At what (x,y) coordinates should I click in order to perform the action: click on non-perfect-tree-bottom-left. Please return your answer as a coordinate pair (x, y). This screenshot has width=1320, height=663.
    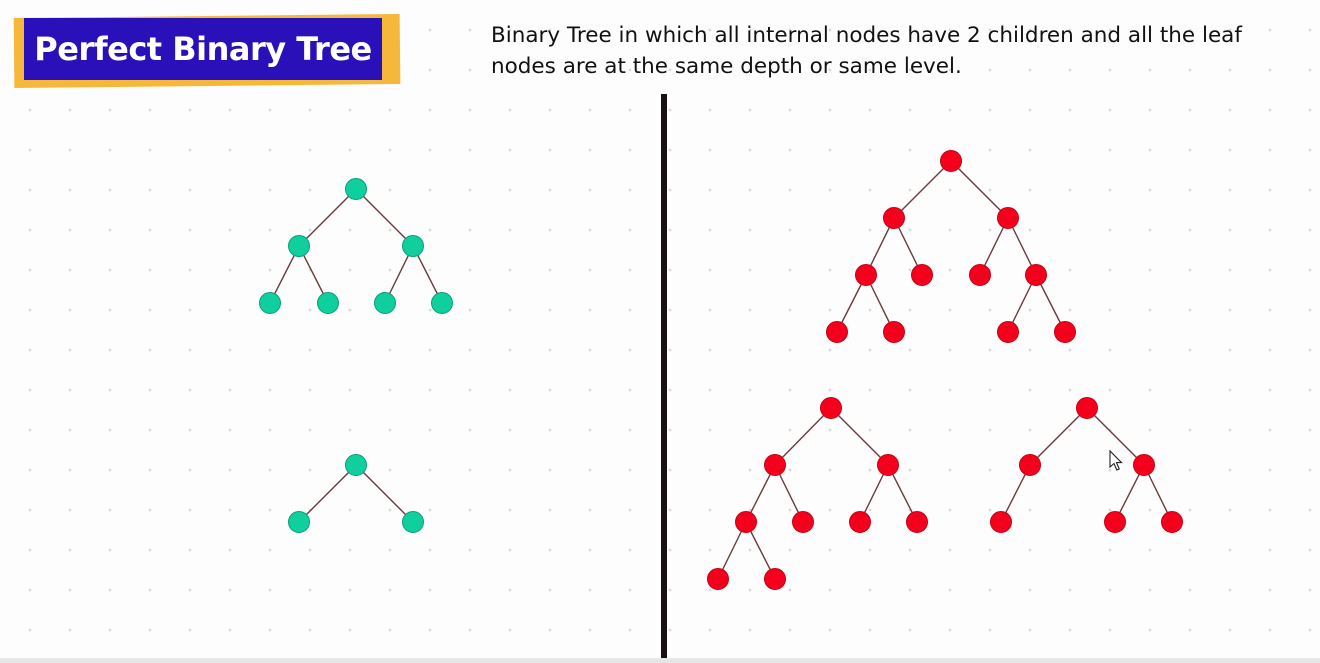
    Looking at the image, I should click on (817, 493).